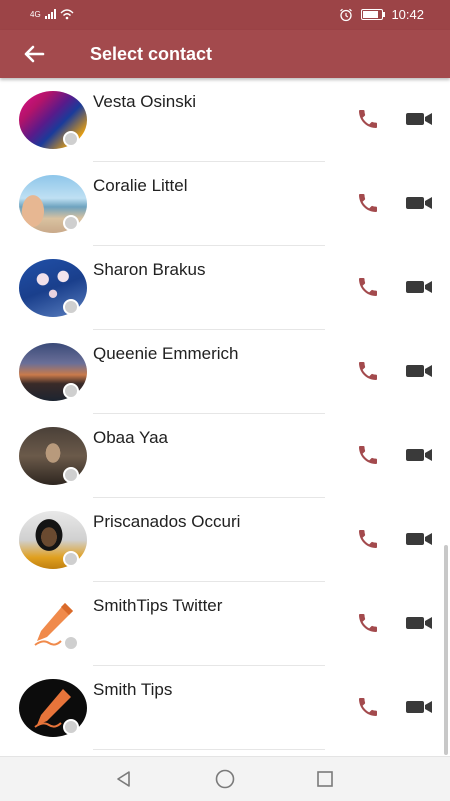 The height and width of the screenshot is (801, 450). Describe the element at coordinates (225, 372) in the screenshot. I see `contact-row: Queenie Emmerich` at that location.